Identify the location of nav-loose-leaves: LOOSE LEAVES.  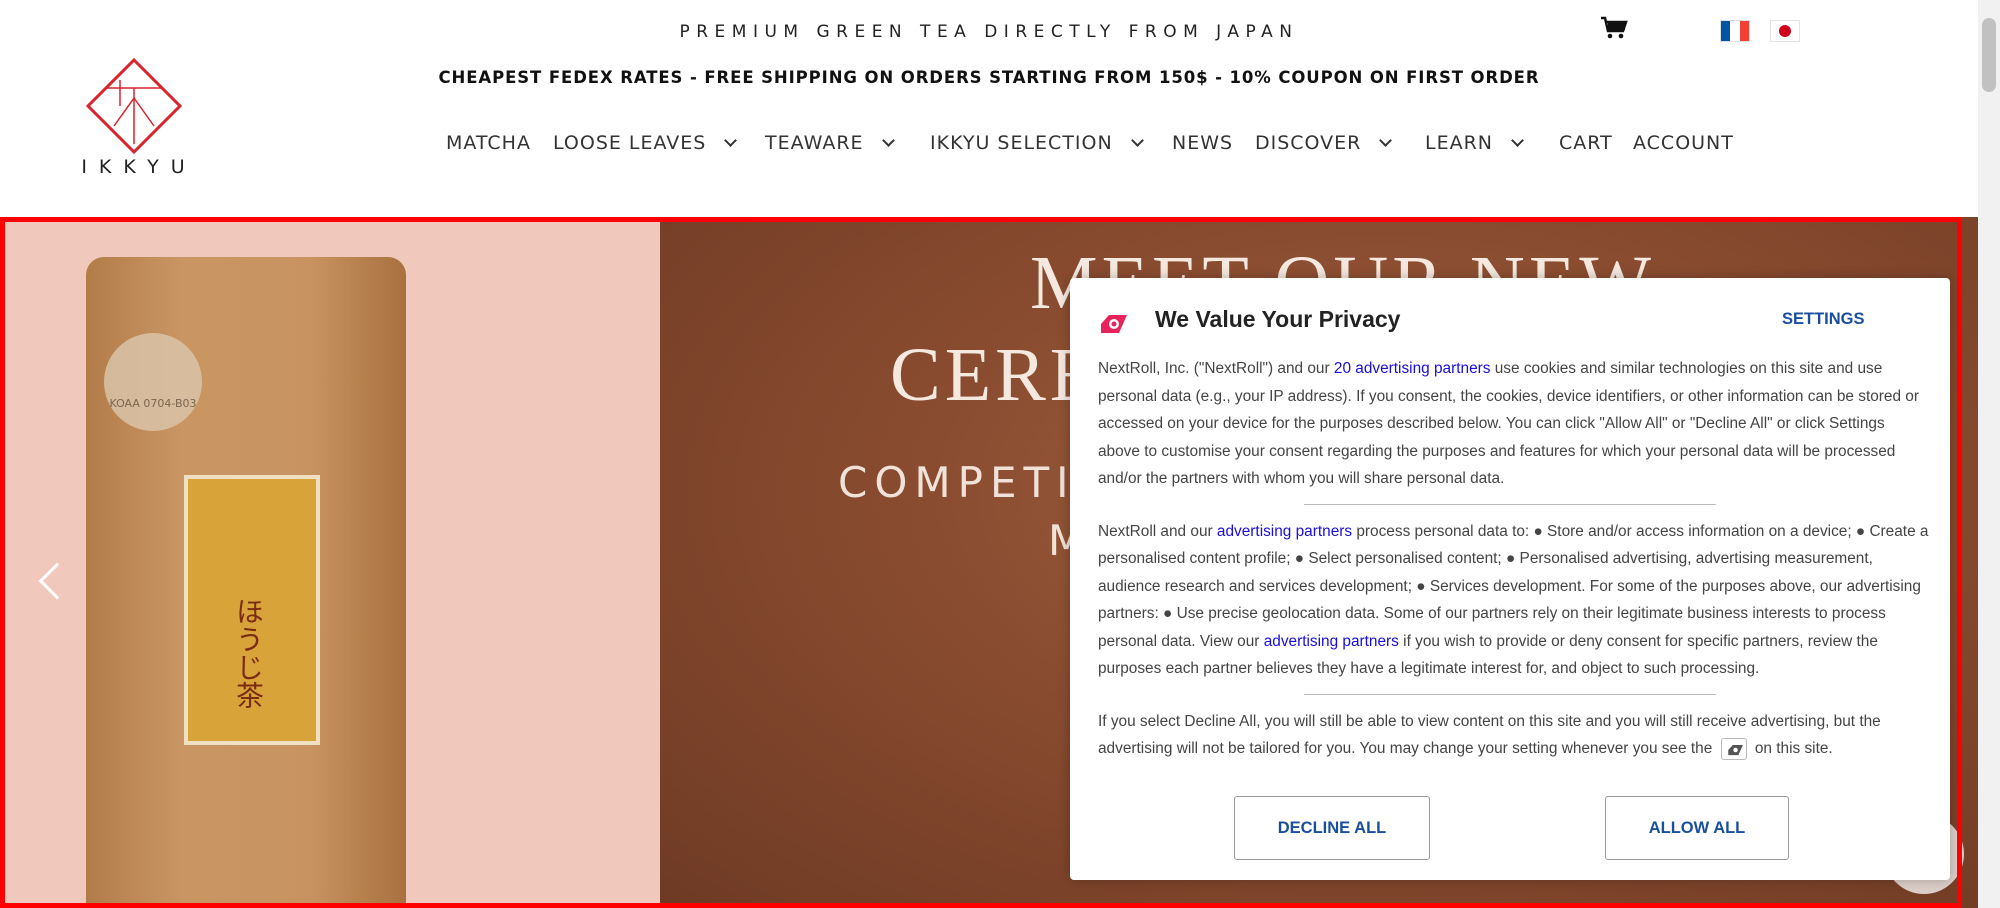
(645, 143).